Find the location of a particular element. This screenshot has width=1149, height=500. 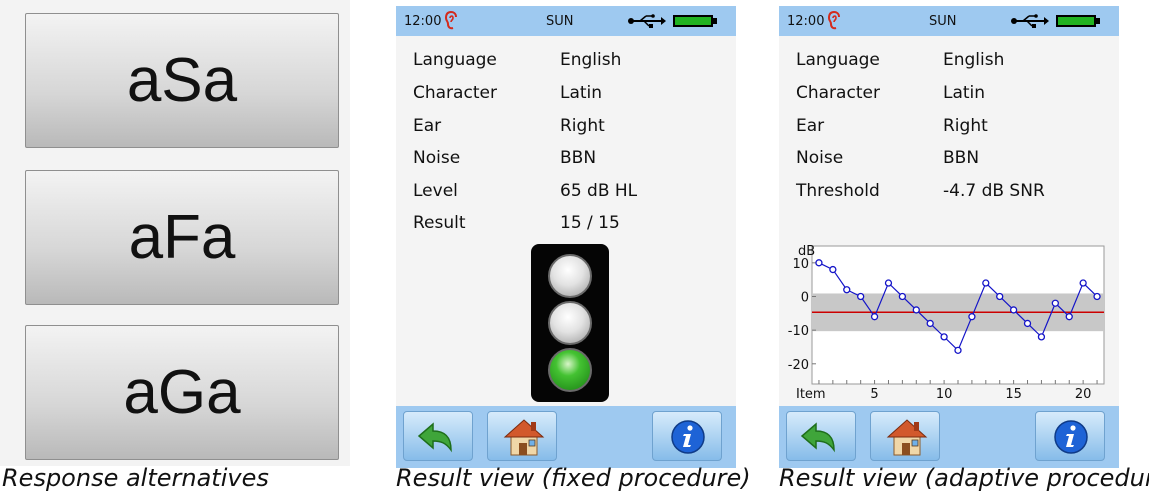

row-noise: Noise BBN is located at coordinates (951, 160).